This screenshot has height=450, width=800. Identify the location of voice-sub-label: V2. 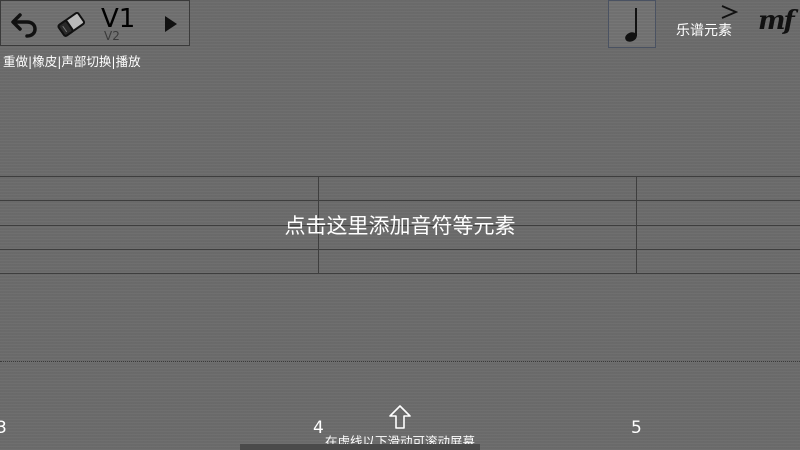
(112, 36).